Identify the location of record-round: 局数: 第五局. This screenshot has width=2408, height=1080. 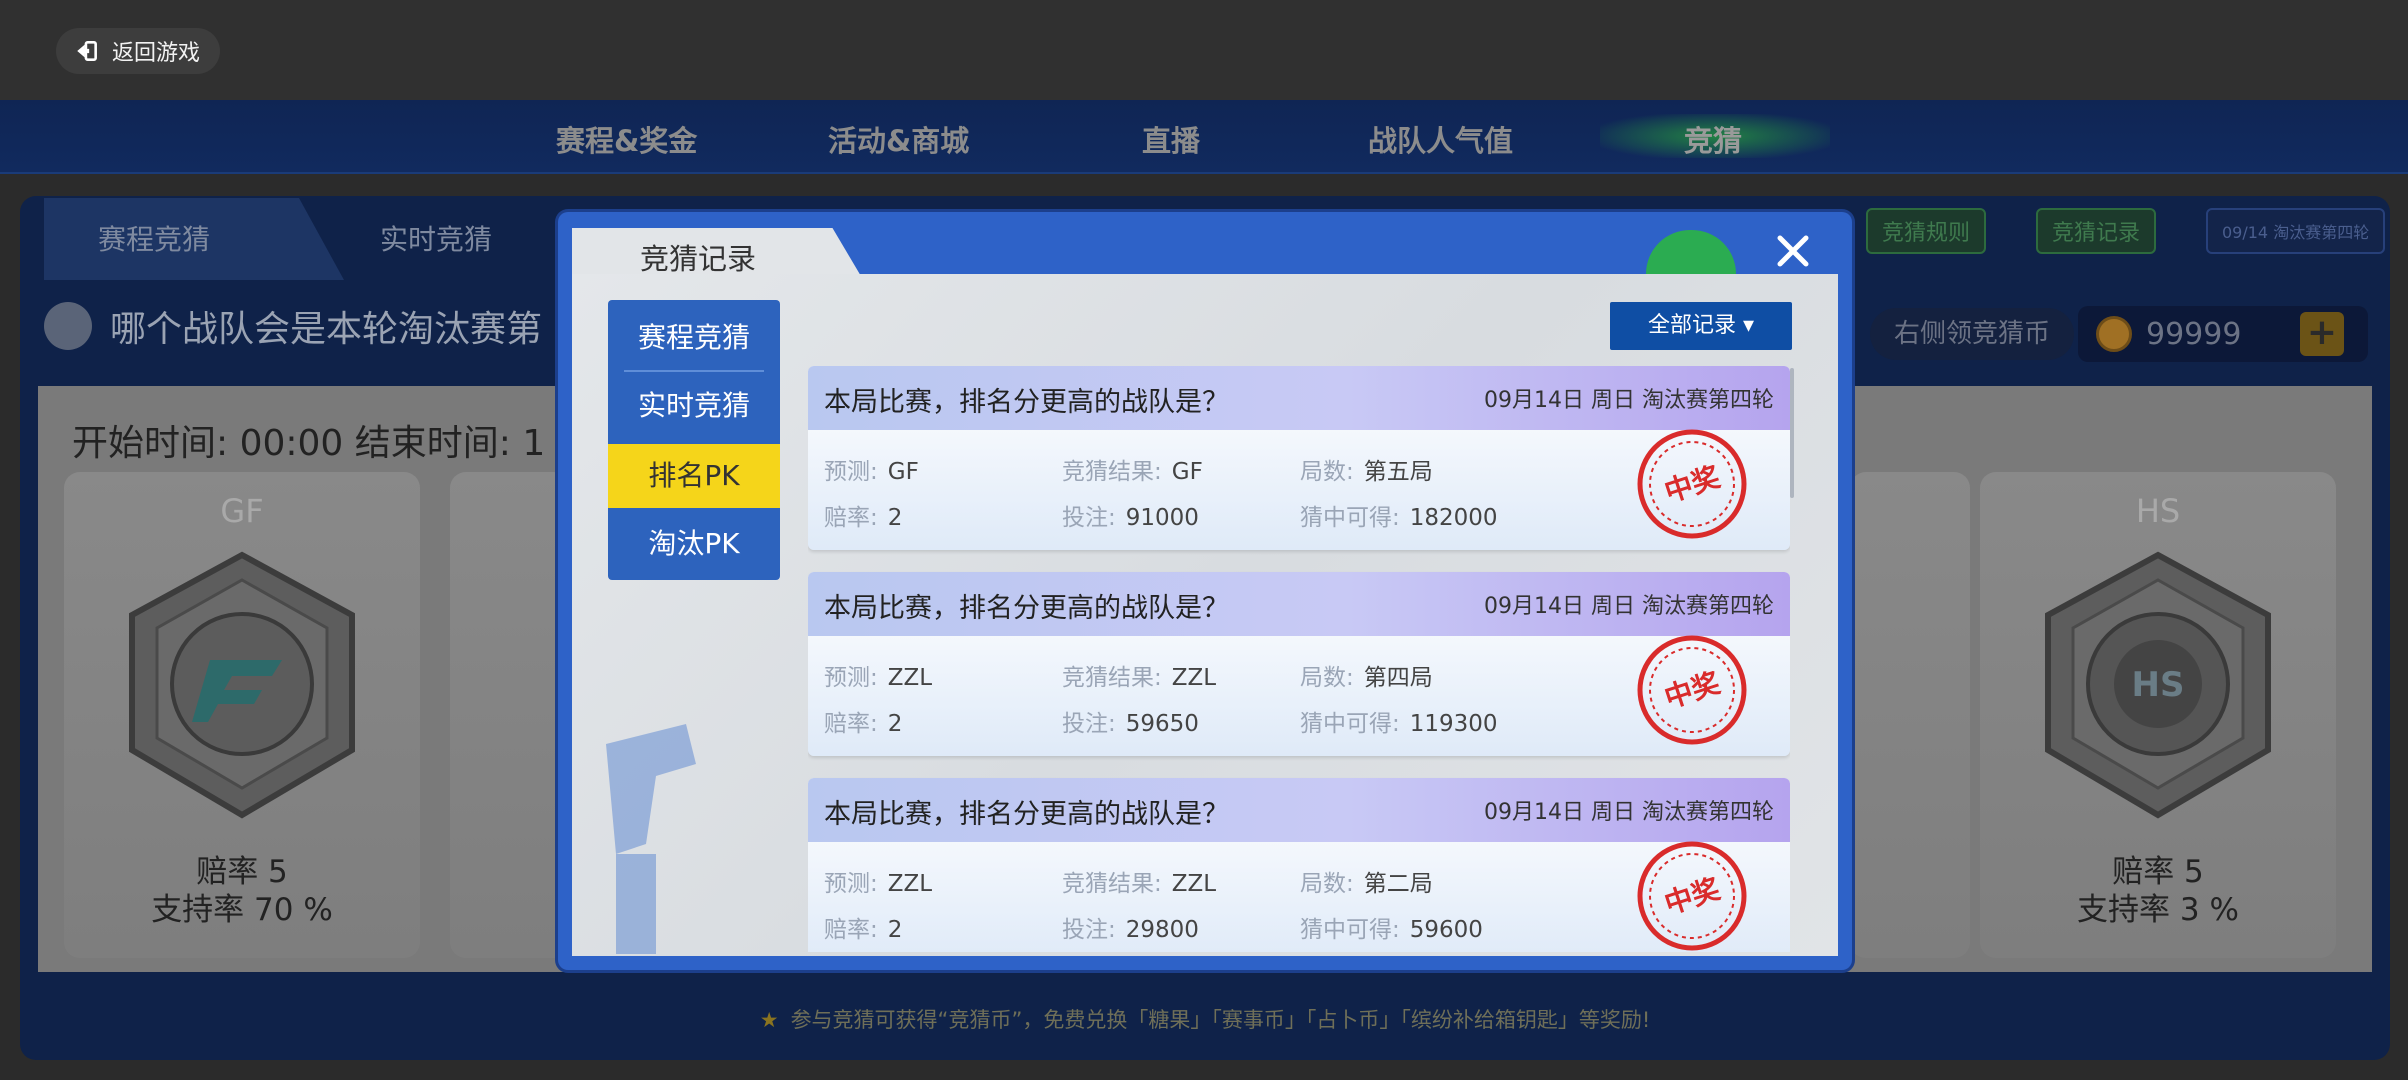
(1366, 472).